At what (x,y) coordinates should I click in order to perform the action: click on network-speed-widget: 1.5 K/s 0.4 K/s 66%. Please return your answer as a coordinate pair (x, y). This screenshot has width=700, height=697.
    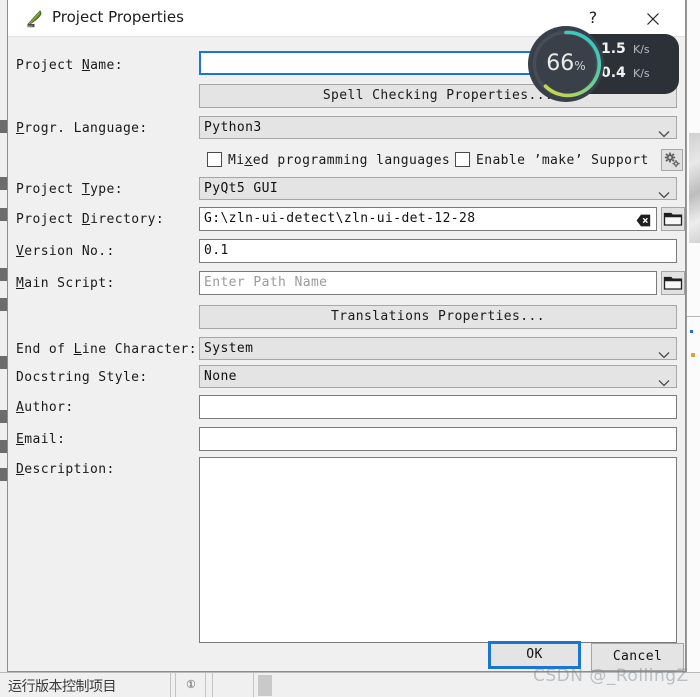
    Looking at the image, I should click on (603, 64).